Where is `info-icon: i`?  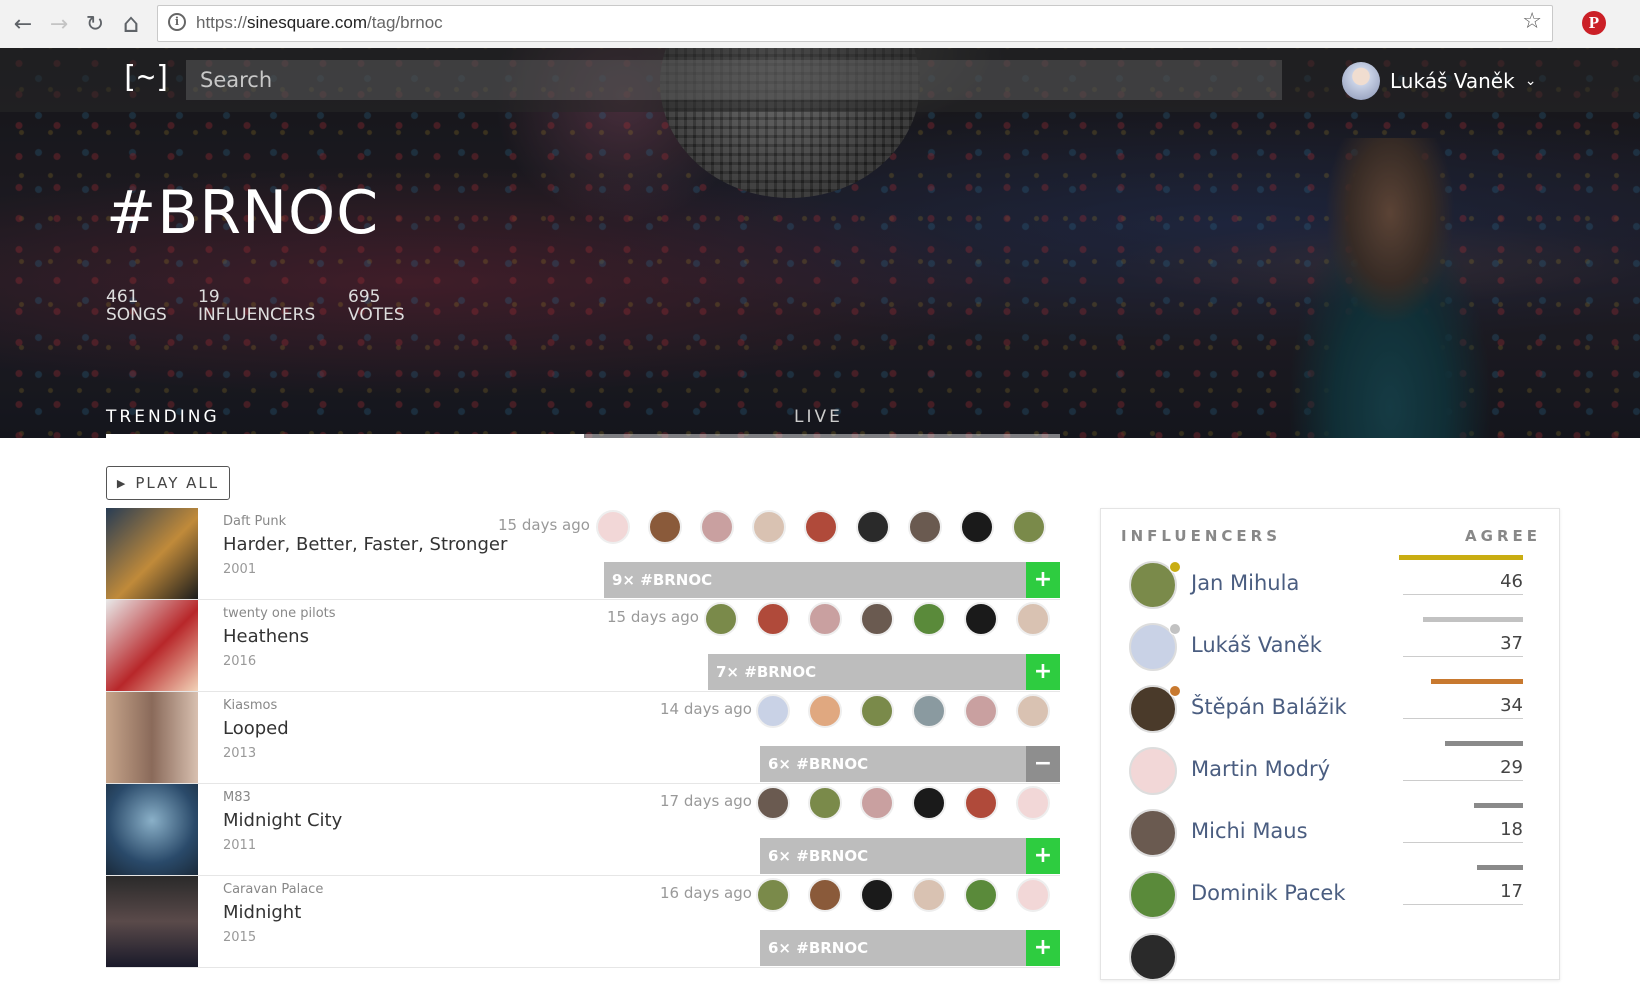 info-icon: i is located at coordinates (177, 22).